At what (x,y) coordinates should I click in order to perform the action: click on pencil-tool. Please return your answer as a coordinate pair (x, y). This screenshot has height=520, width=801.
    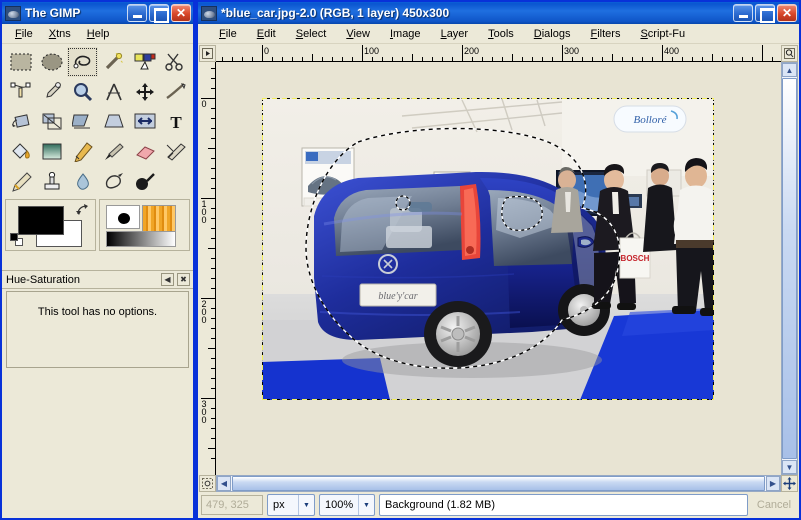
    Looking at the image, I should click on (82, 152).